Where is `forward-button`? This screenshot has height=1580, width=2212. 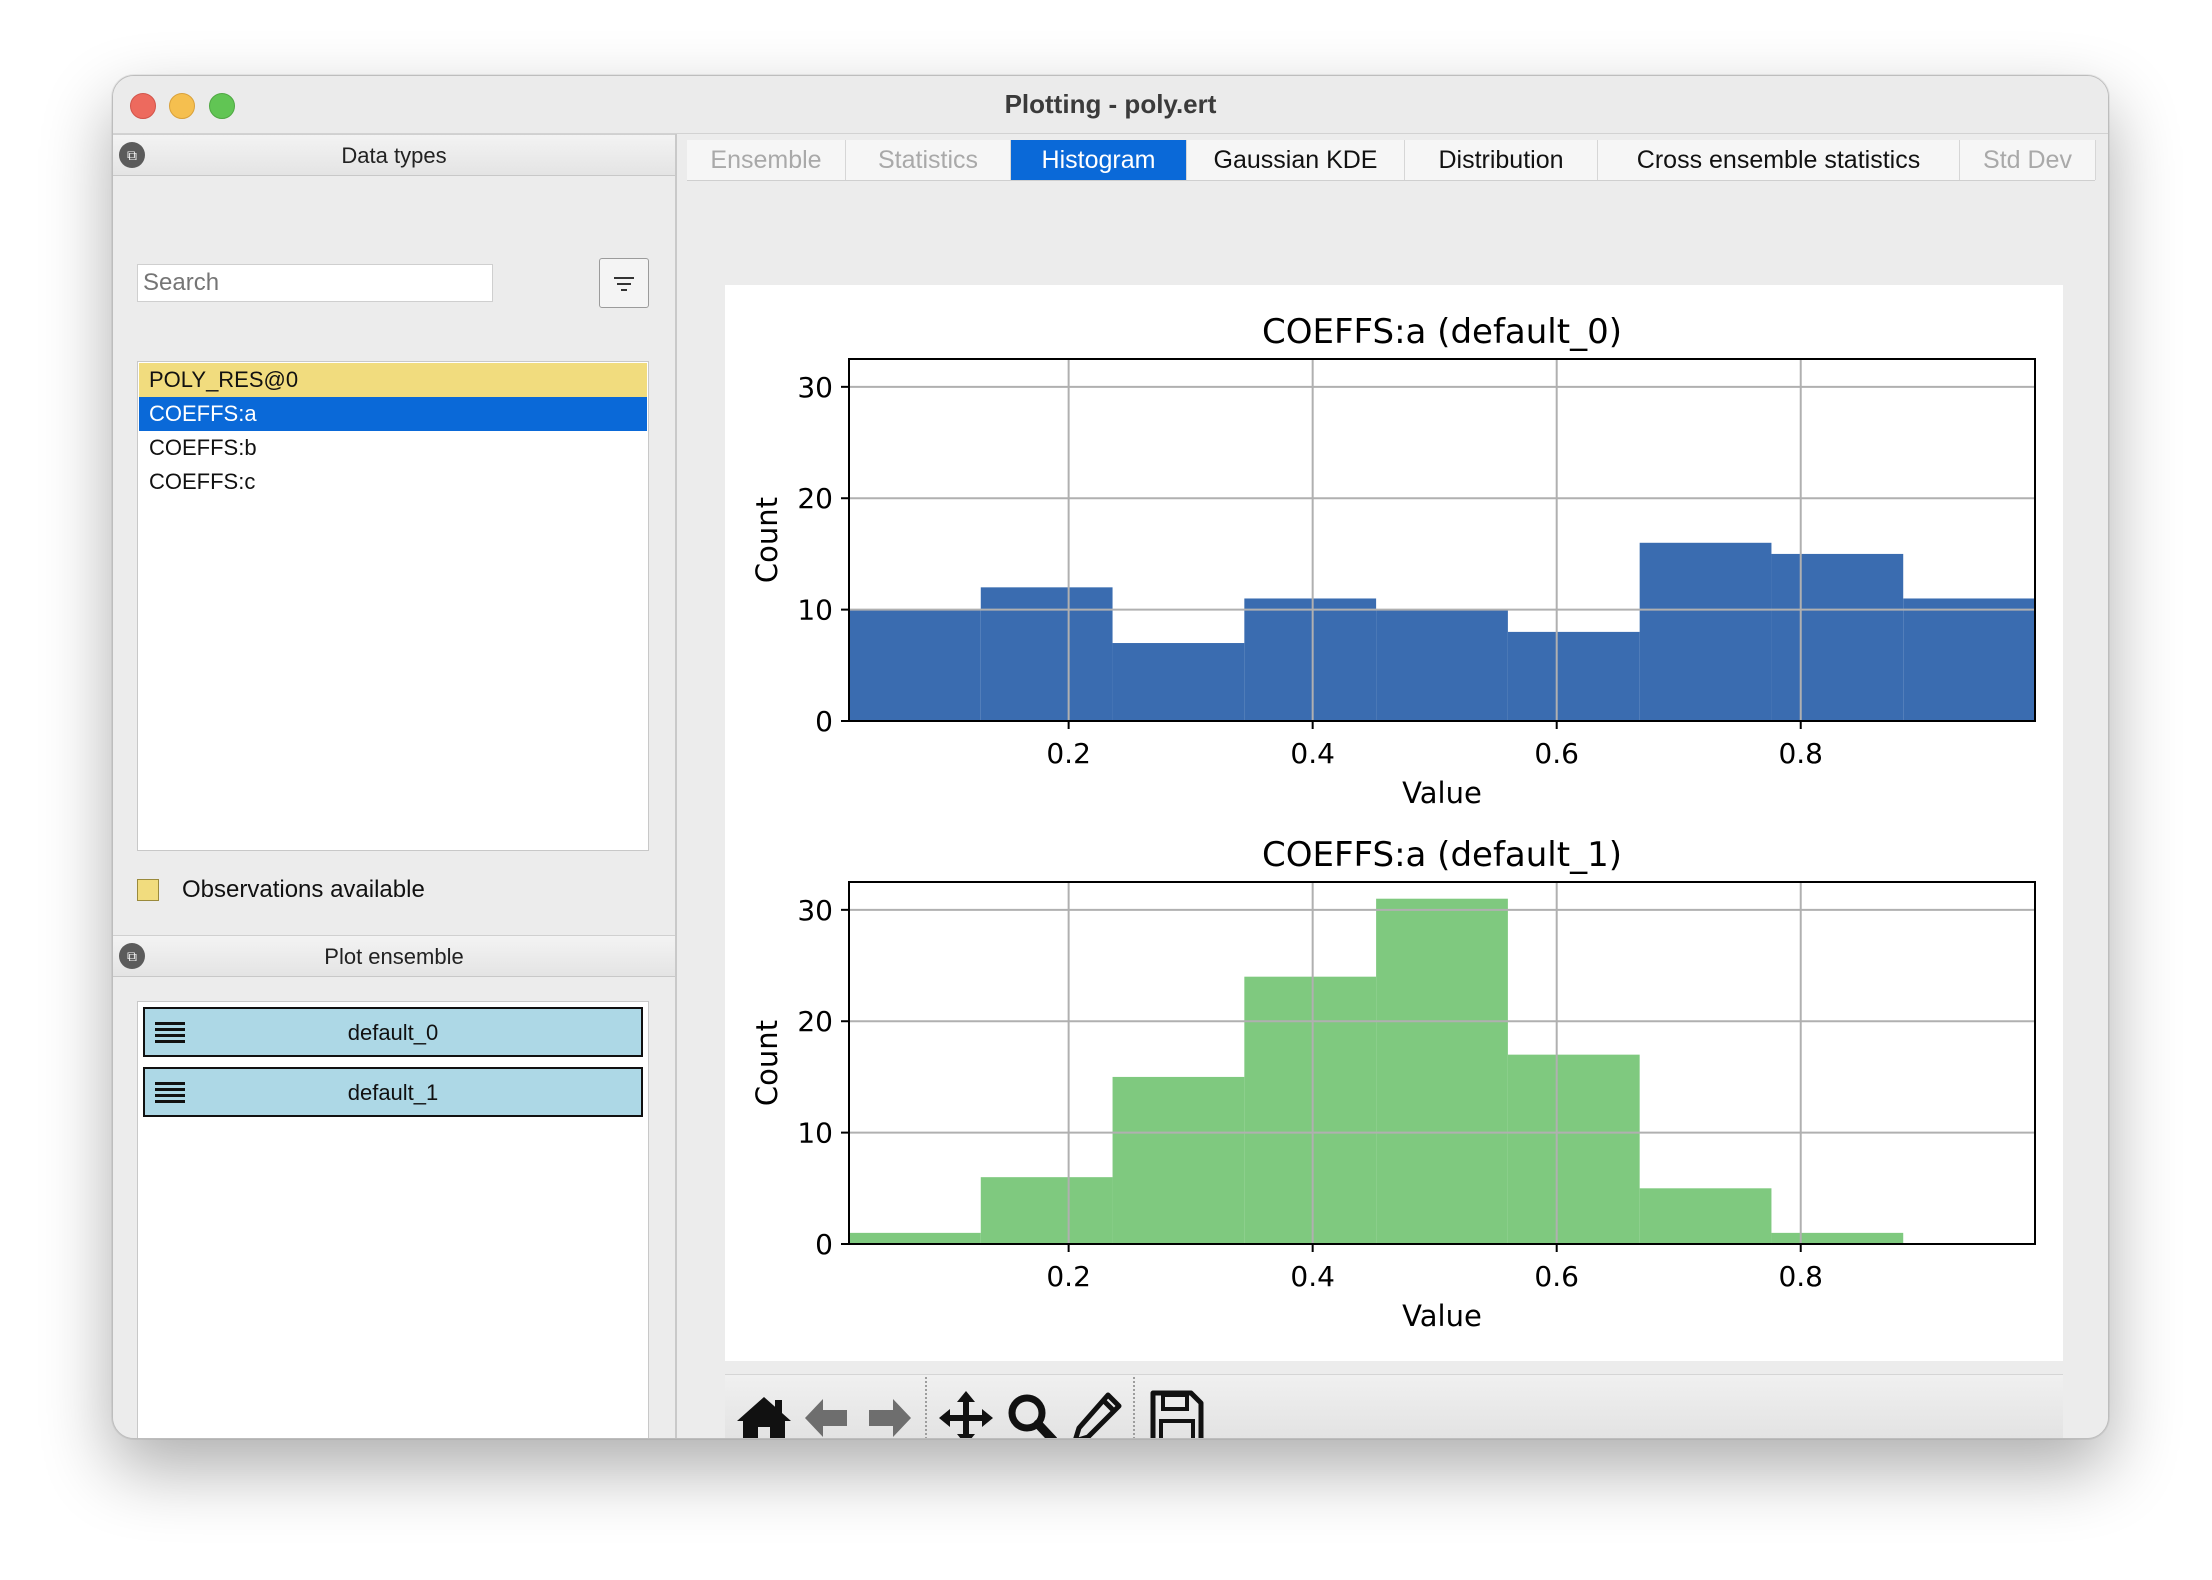 forward-button is located at coordinates (890, 1411).